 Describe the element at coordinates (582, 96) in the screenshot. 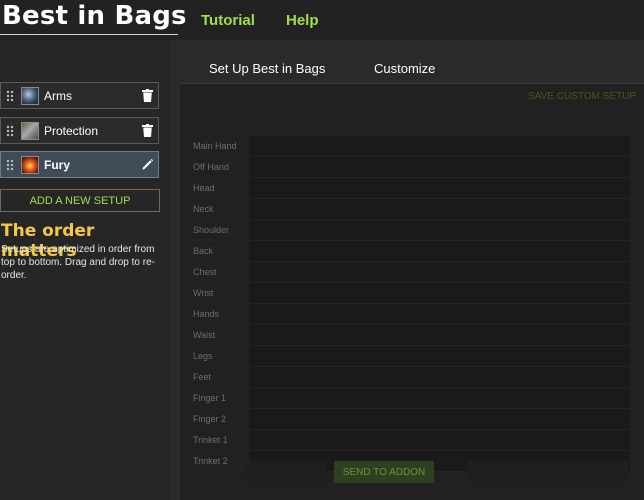

I see `save-custom-setup-button: SAVE CUSTOM SETUP` at that location.